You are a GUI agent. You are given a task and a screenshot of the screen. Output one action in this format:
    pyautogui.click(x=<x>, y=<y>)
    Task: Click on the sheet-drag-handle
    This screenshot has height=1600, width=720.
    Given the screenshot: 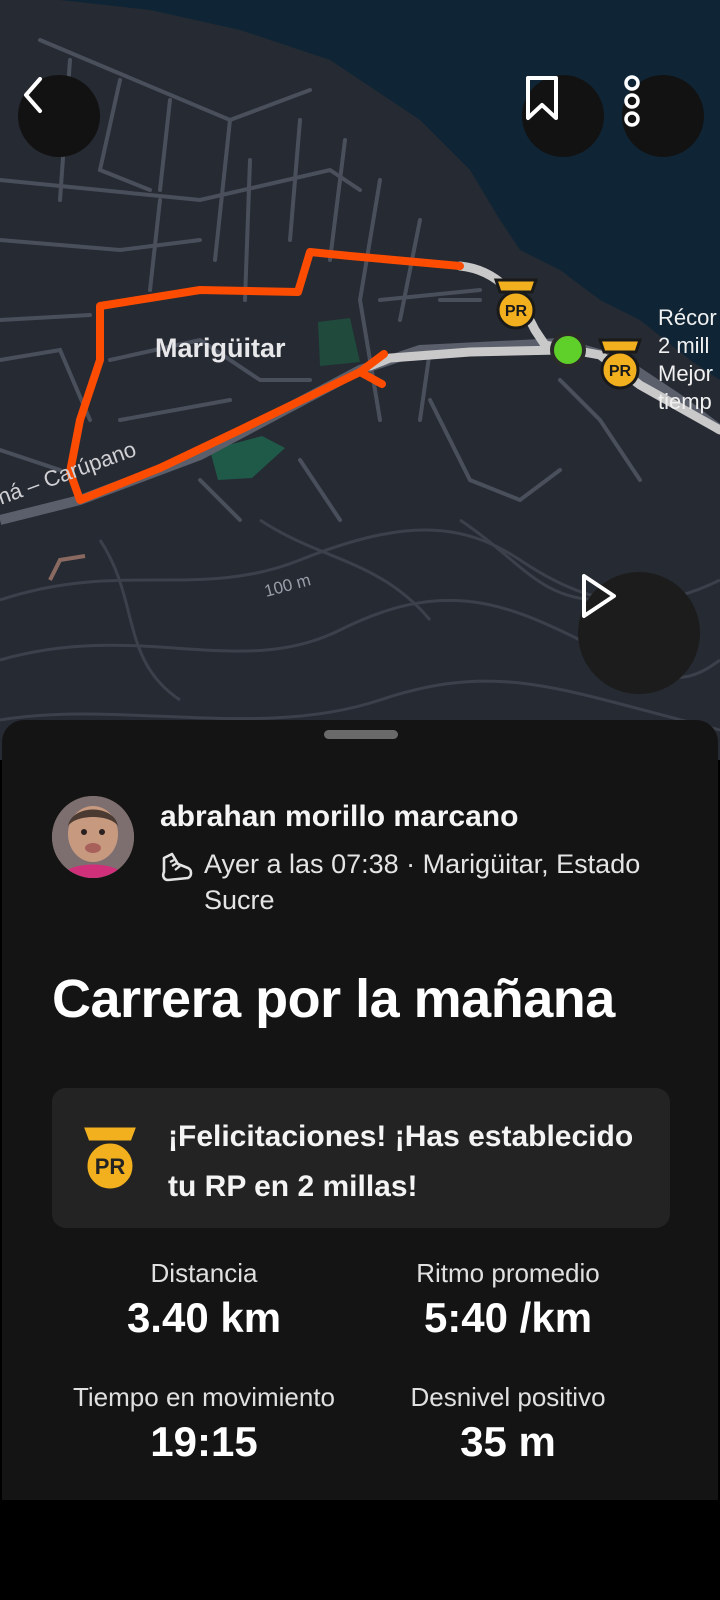 What is the action you would take?
    pyautogui.click(x=361, y=734)
    